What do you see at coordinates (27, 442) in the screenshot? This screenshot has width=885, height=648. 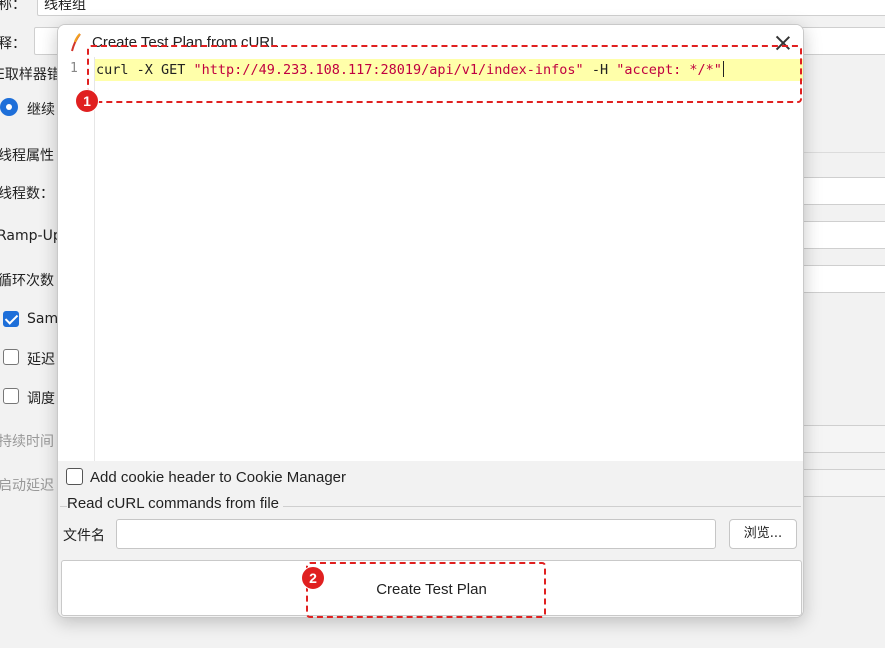 I see `duration-label: 持续时间` at bounding box center [27, 442].